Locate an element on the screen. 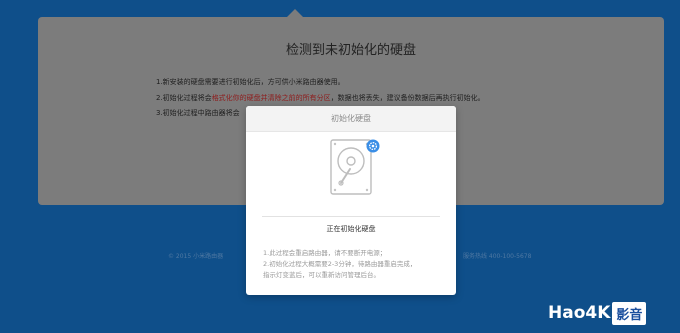  footer-copyright: © 2015 小米路由器 is located at coordinates (196, 256).